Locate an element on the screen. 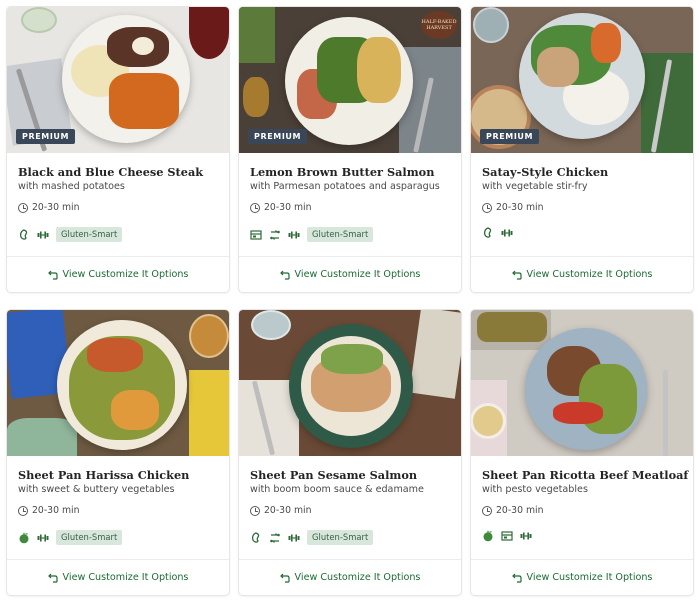 The image size is (699, 603). drink-glass-decor is located at coordinates (209, 336).